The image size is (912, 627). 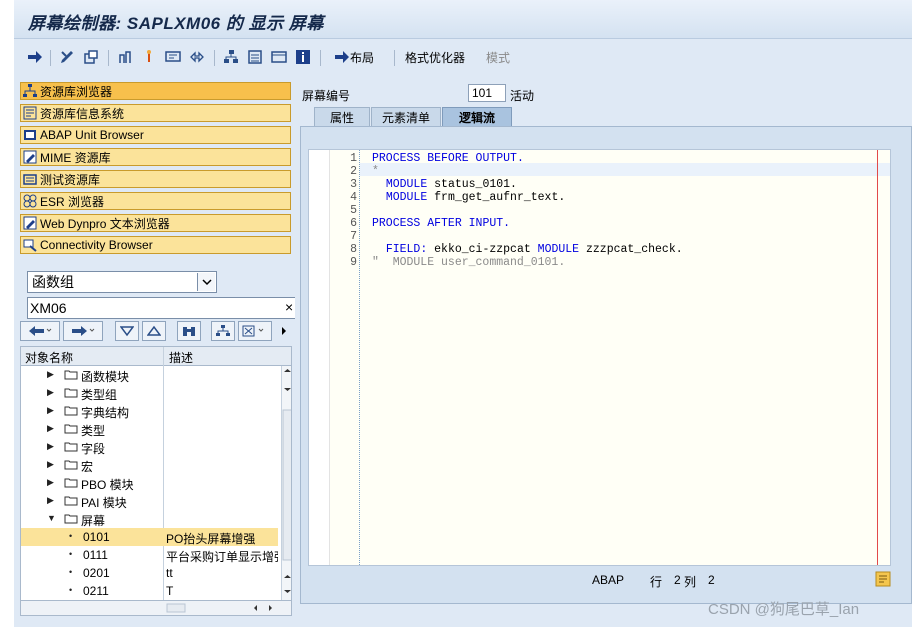 I want to click on forward-icon, so click(x=83, y=331).